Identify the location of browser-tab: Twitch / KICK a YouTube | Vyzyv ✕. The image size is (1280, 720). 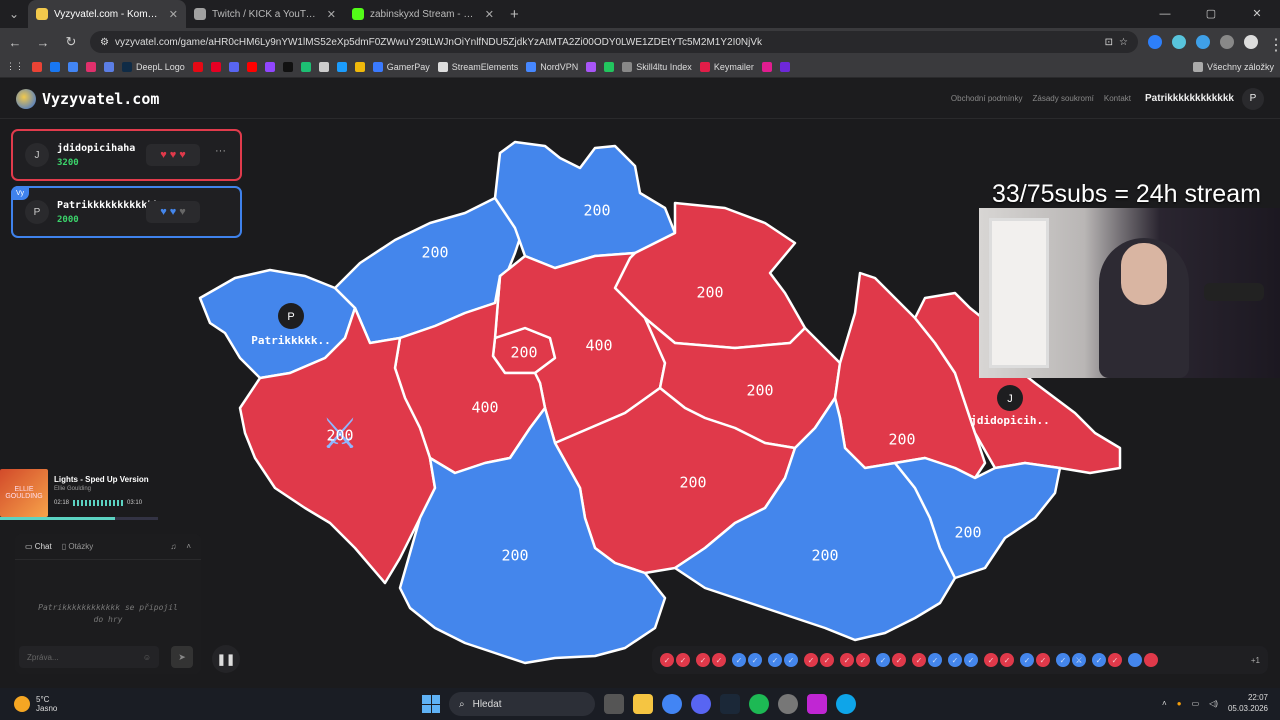
(265, 14).